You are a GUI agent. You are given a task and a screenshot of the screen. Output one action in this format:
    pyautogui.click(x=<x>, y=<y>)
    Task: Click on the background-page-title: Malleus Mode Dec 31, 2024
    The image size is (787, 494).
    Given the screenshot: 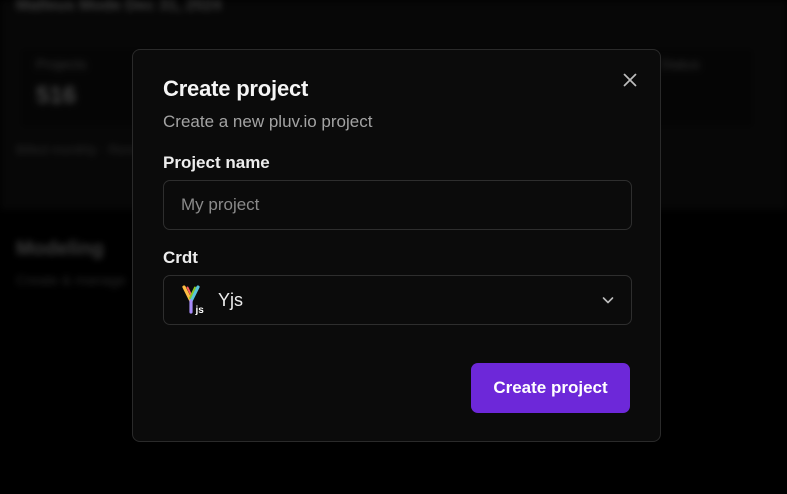 What is the action you would take?
    pyautogui.click(x=119, y=7)
    